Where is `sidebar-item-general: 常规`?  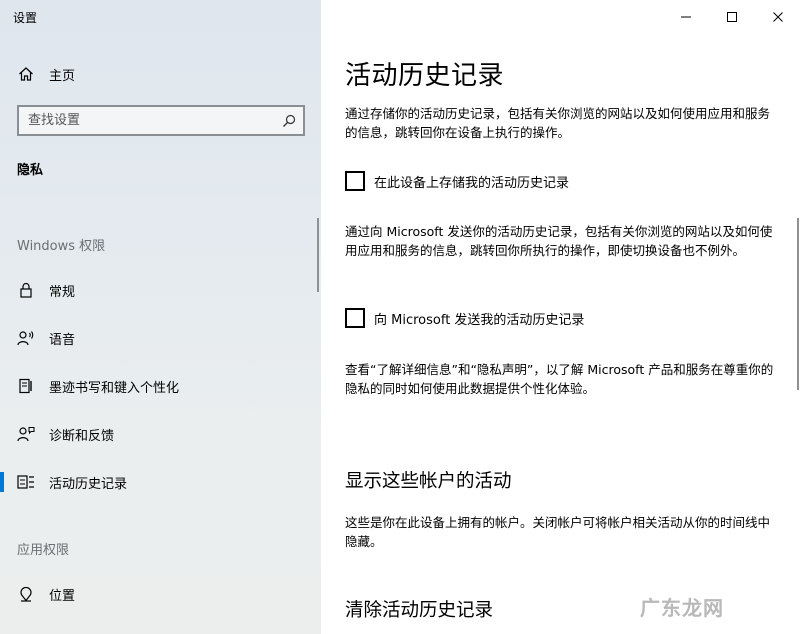
sidebar-item-general: 常规 is located at coordinates (160, 290).